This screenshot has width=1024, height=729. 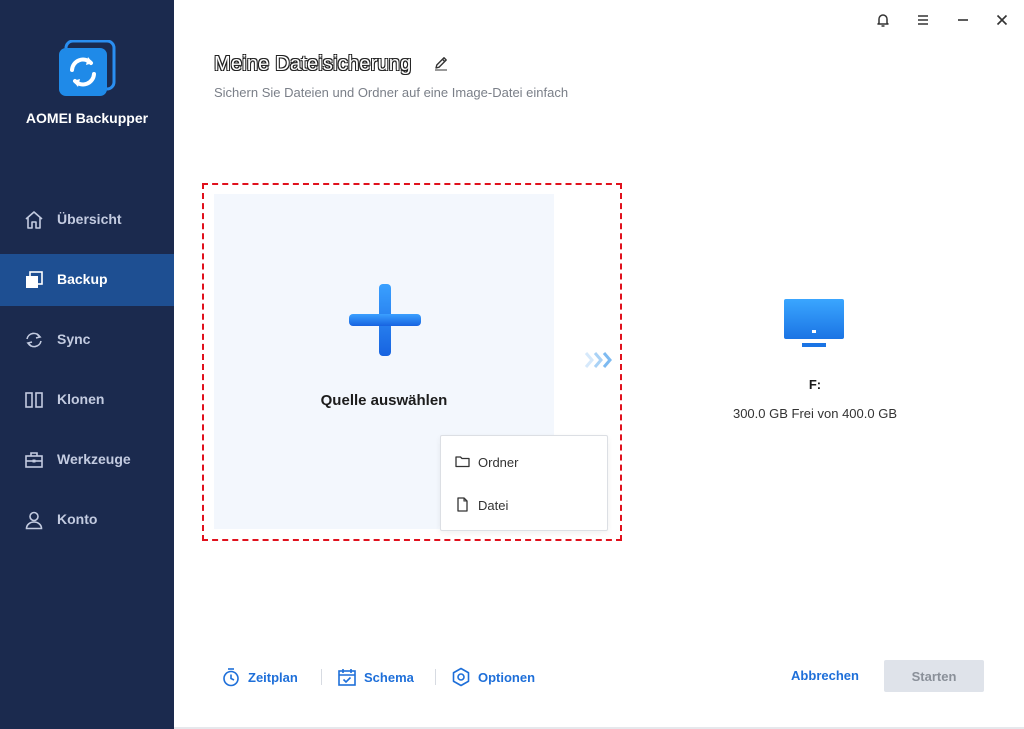 I want to click on app-name: AOMEI Backupper, so click(x=87, y=118).